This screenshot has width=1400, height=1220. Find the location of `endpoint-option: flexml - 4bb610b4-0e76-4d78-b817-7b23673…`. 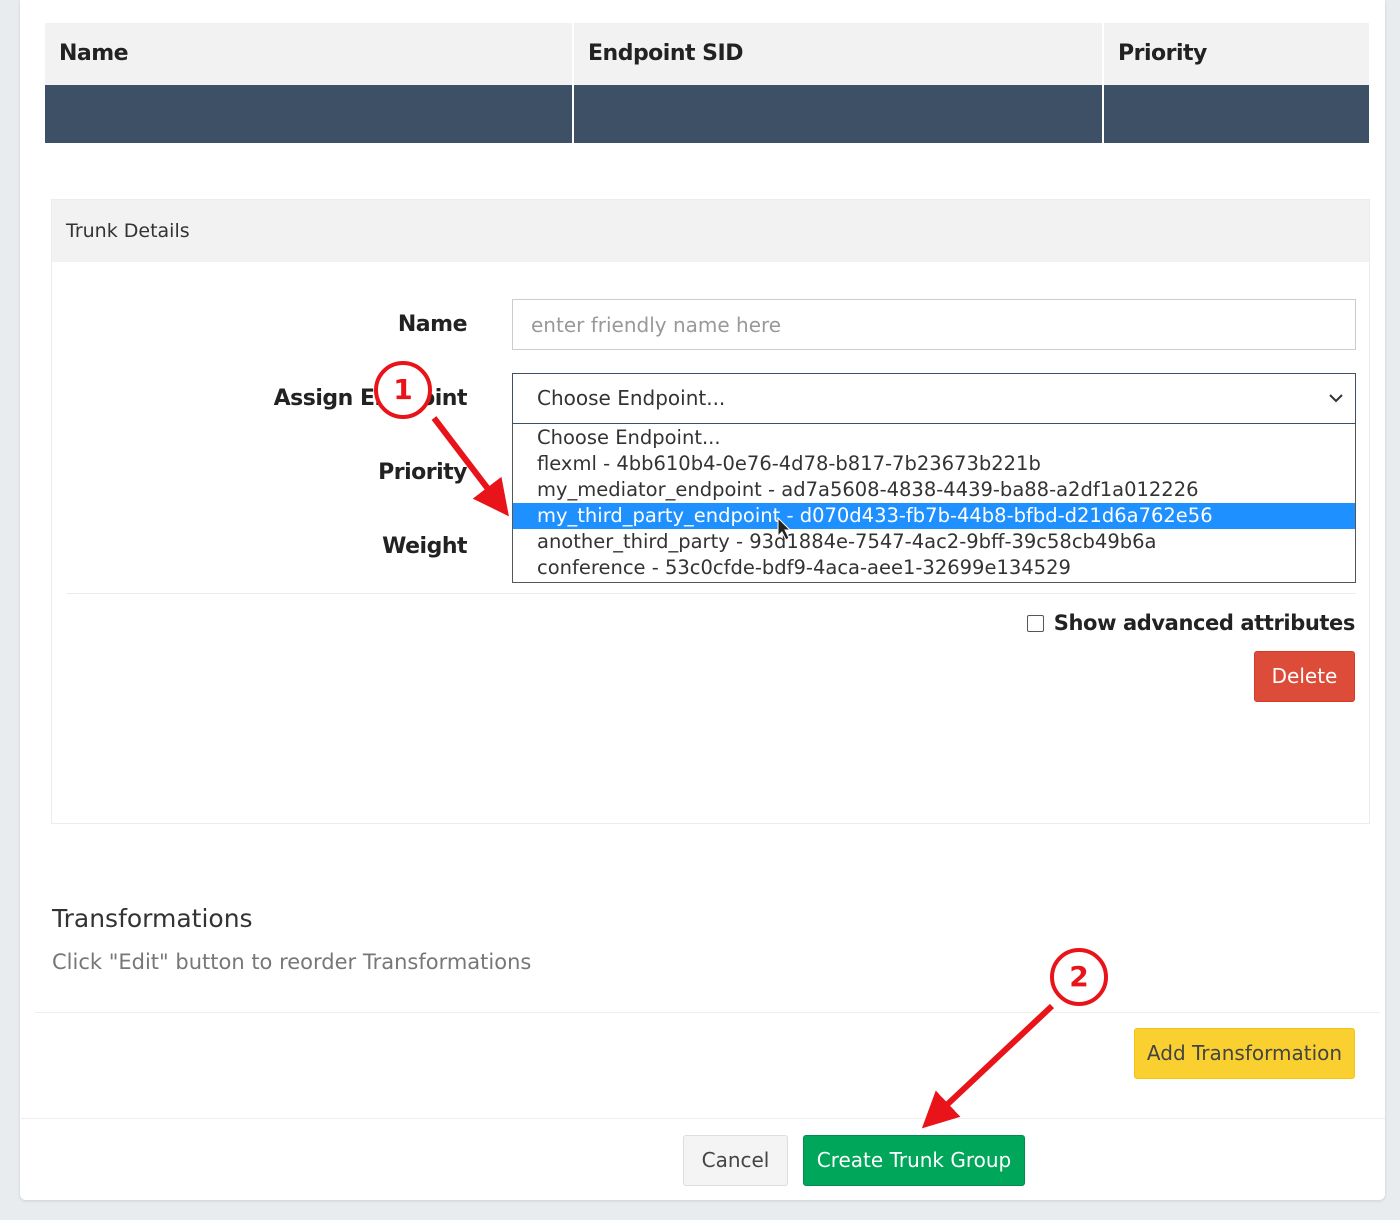

endpoint-option: flexml - 4bb610b4-0e76-4d78-b817-7b23673… is located at coordinates (934, 464).